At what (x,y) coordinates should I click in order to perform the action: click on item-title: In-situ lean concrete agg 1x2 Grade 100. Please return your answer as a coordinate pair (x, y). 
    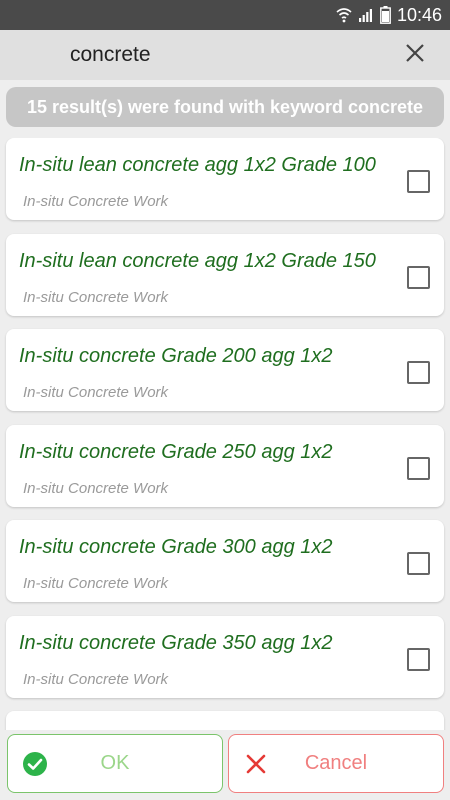
    Looking at the image, I should click on (197, 165).